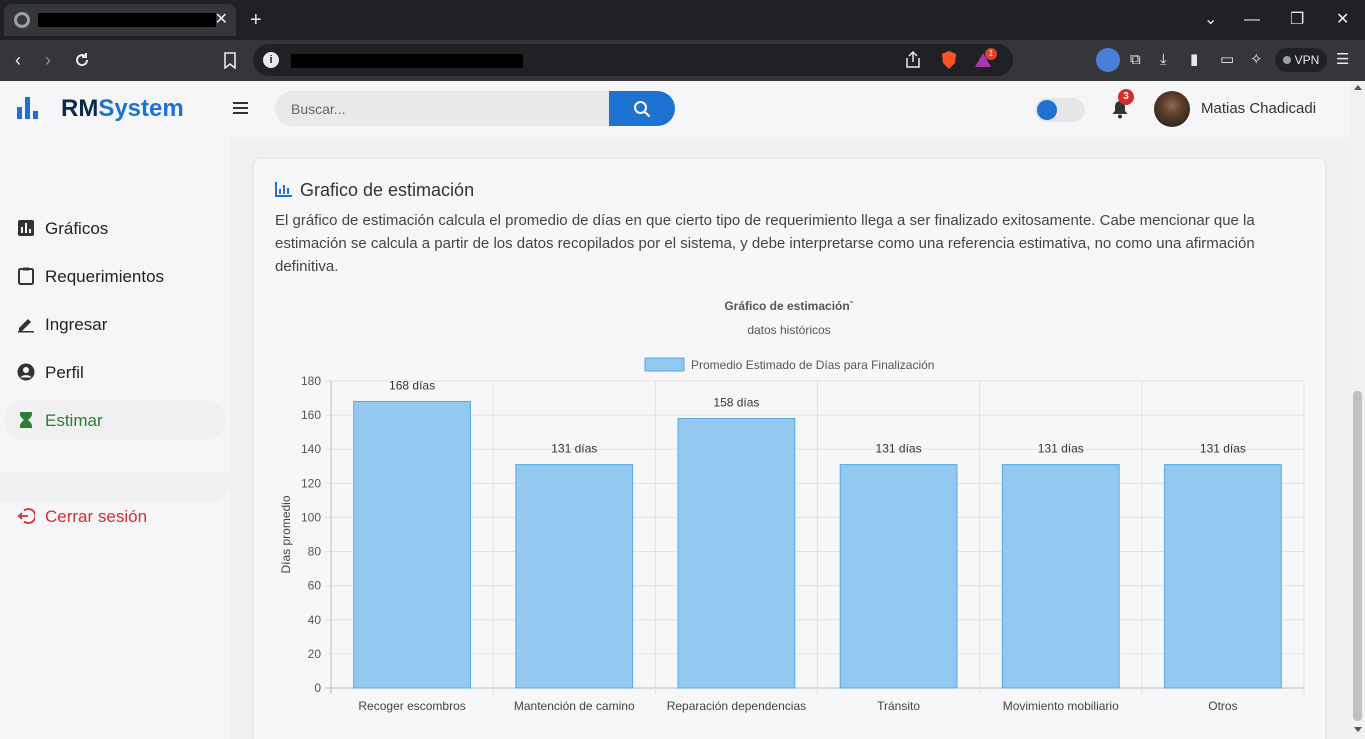 The height and width of the screenshot is (739, 1365). What do you see at coordinates (949, 60) in the screenshot?
I see `brave-shield-icon` at bounding box center [949, 60].